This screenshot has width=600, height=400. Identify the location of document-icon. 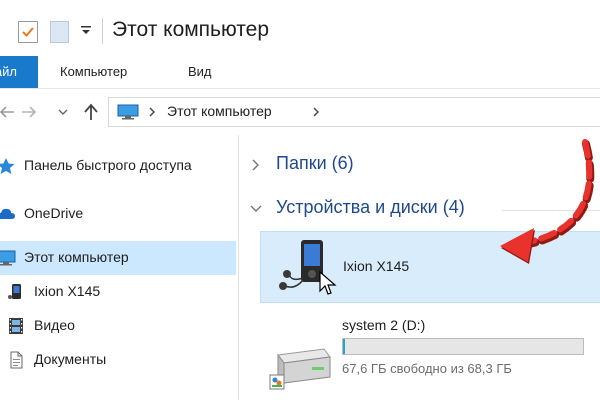
(16, 360).